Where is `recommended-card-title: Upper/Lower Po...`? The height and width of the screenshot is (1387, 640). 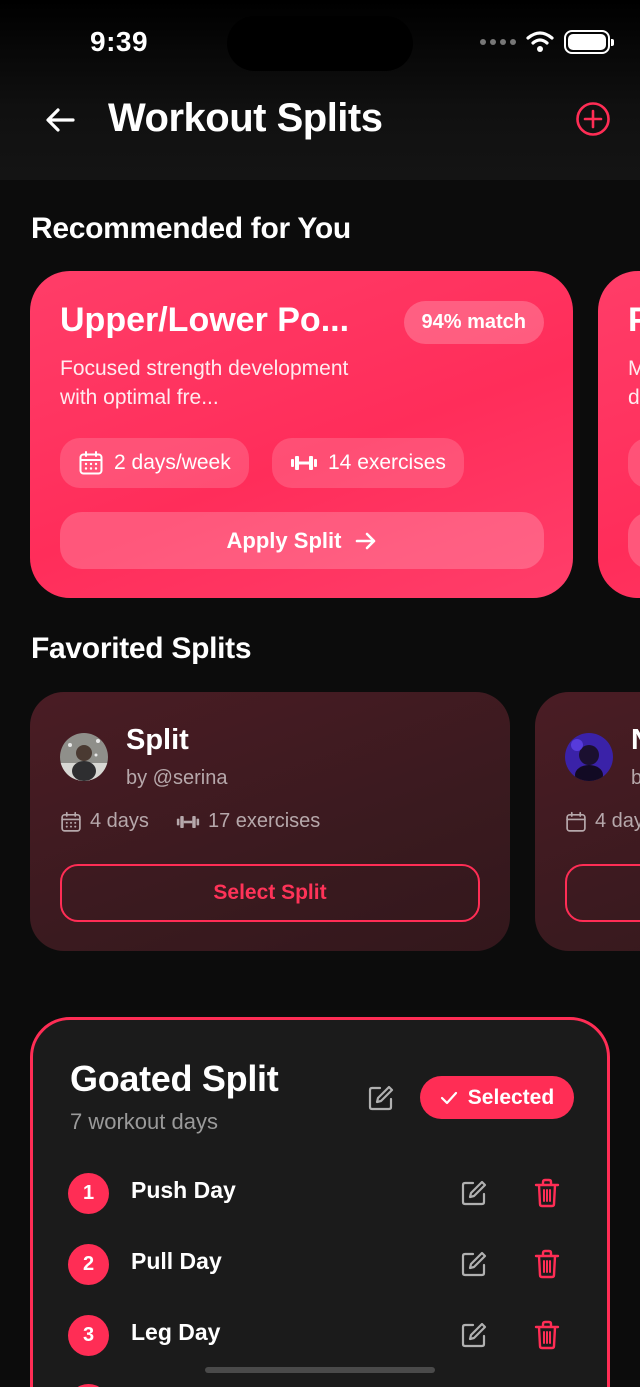
recommended-card-title: Upper/Lower Po... is located at coordinates (205, 320).